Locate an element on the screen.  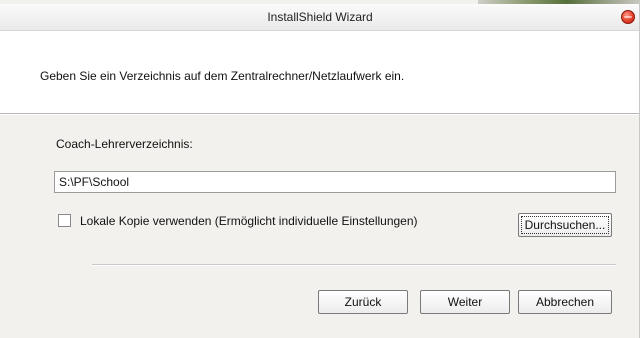
close-icon is located at coordinates (628, 17).